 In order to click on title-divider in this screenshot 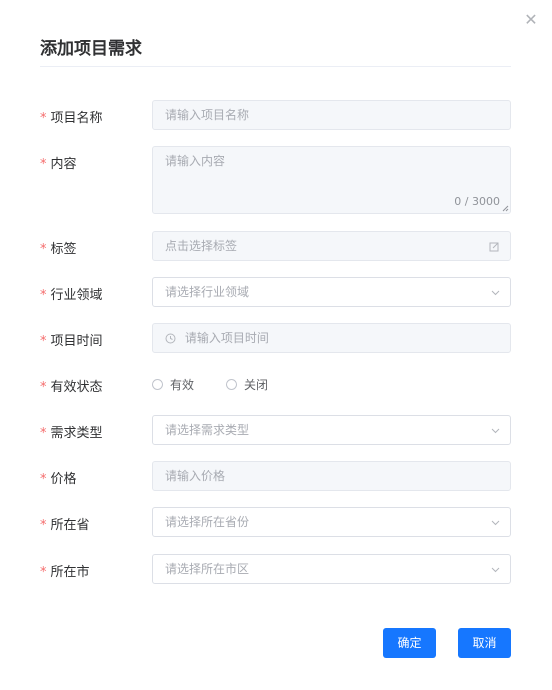, I will do `click(275, 66)`.